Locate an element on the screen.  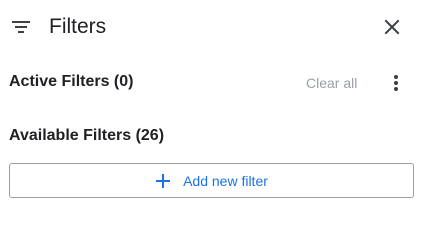
add-new-filter-label: Add new filter is located at coordinates (225, 180).